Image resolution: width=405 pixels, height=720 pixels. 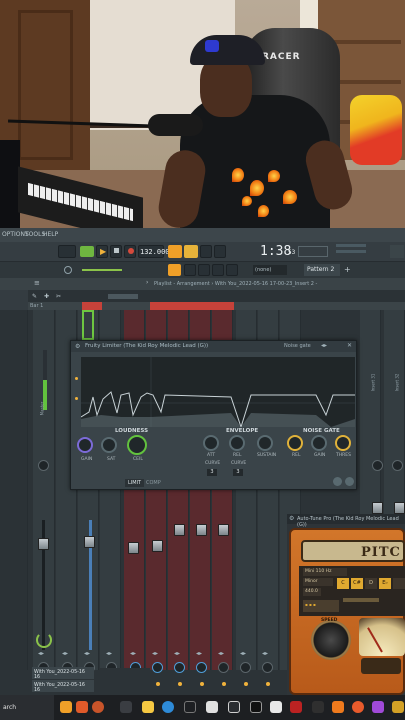 What do you see at coordinates (126, 707) in the screenshot?
I see `task-view-icon` at bounding box center [126, 707].